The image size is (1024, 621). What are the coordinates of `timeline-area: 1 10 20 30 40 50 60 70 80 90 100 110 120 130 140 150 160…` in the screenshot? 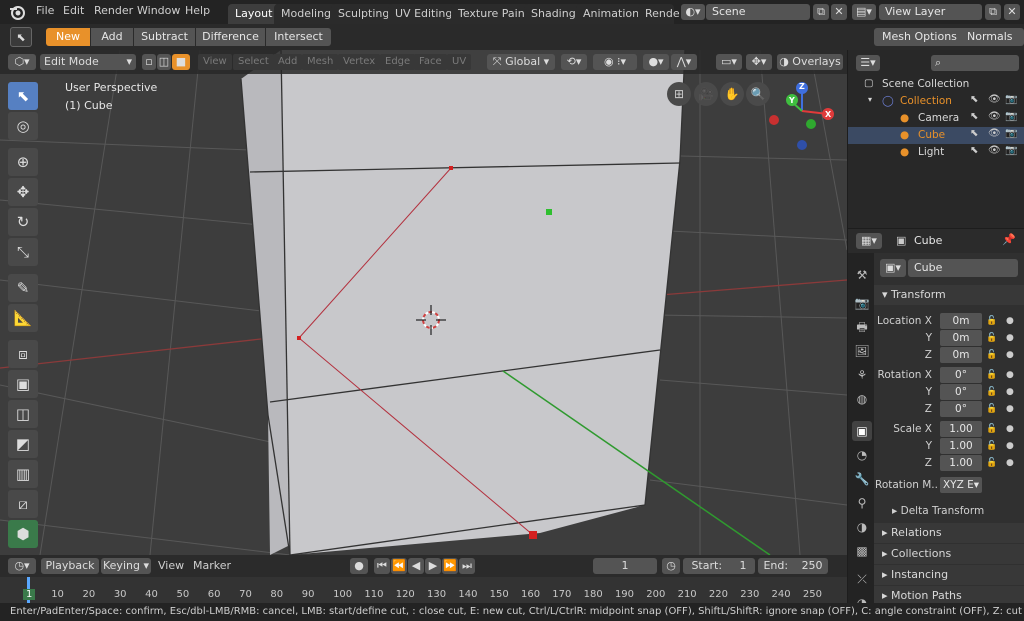 It's located at (423, 590).